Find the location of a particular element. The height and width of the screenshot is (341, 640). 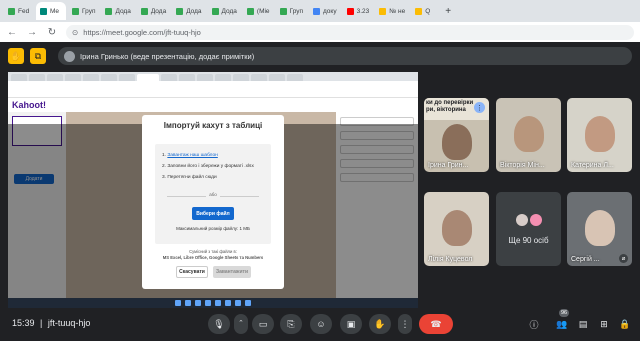

tab-label: Fed is located at coordinates (24, 11).